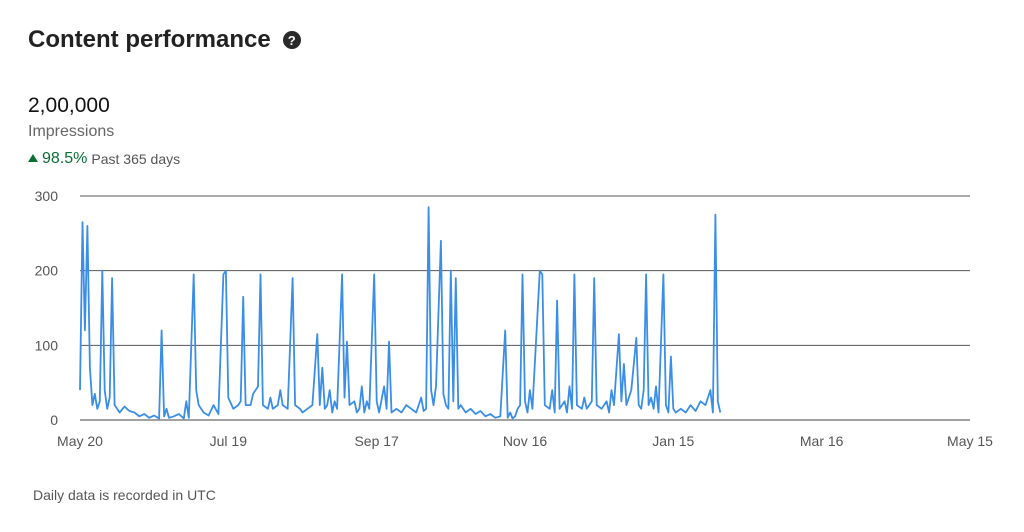 Image resolution: width=1024 pixels, height=532 pixels. I want to click on y-tick-label: 0, so click(54, 420).